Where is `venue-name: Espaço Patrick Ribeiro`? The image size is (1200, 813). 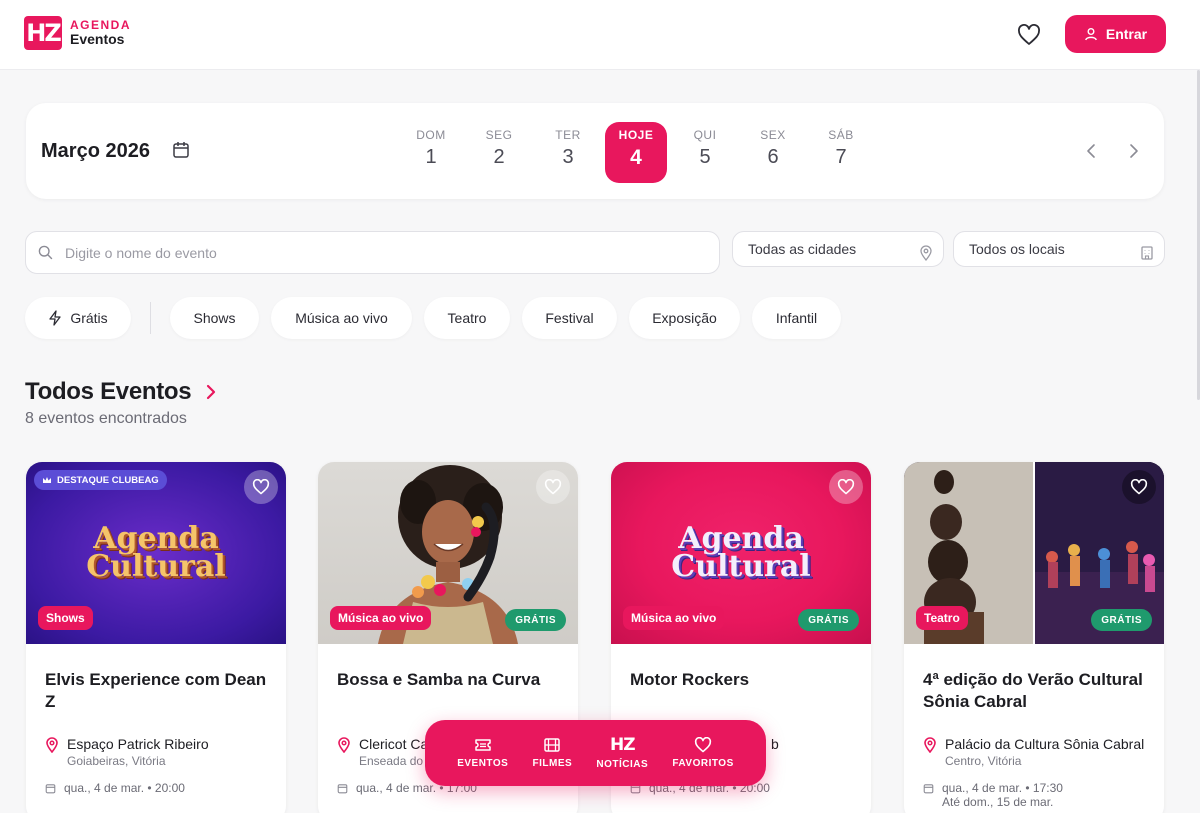 venue-name: Espaço Patrick Ribeiro is located at coordinates (138, 744).